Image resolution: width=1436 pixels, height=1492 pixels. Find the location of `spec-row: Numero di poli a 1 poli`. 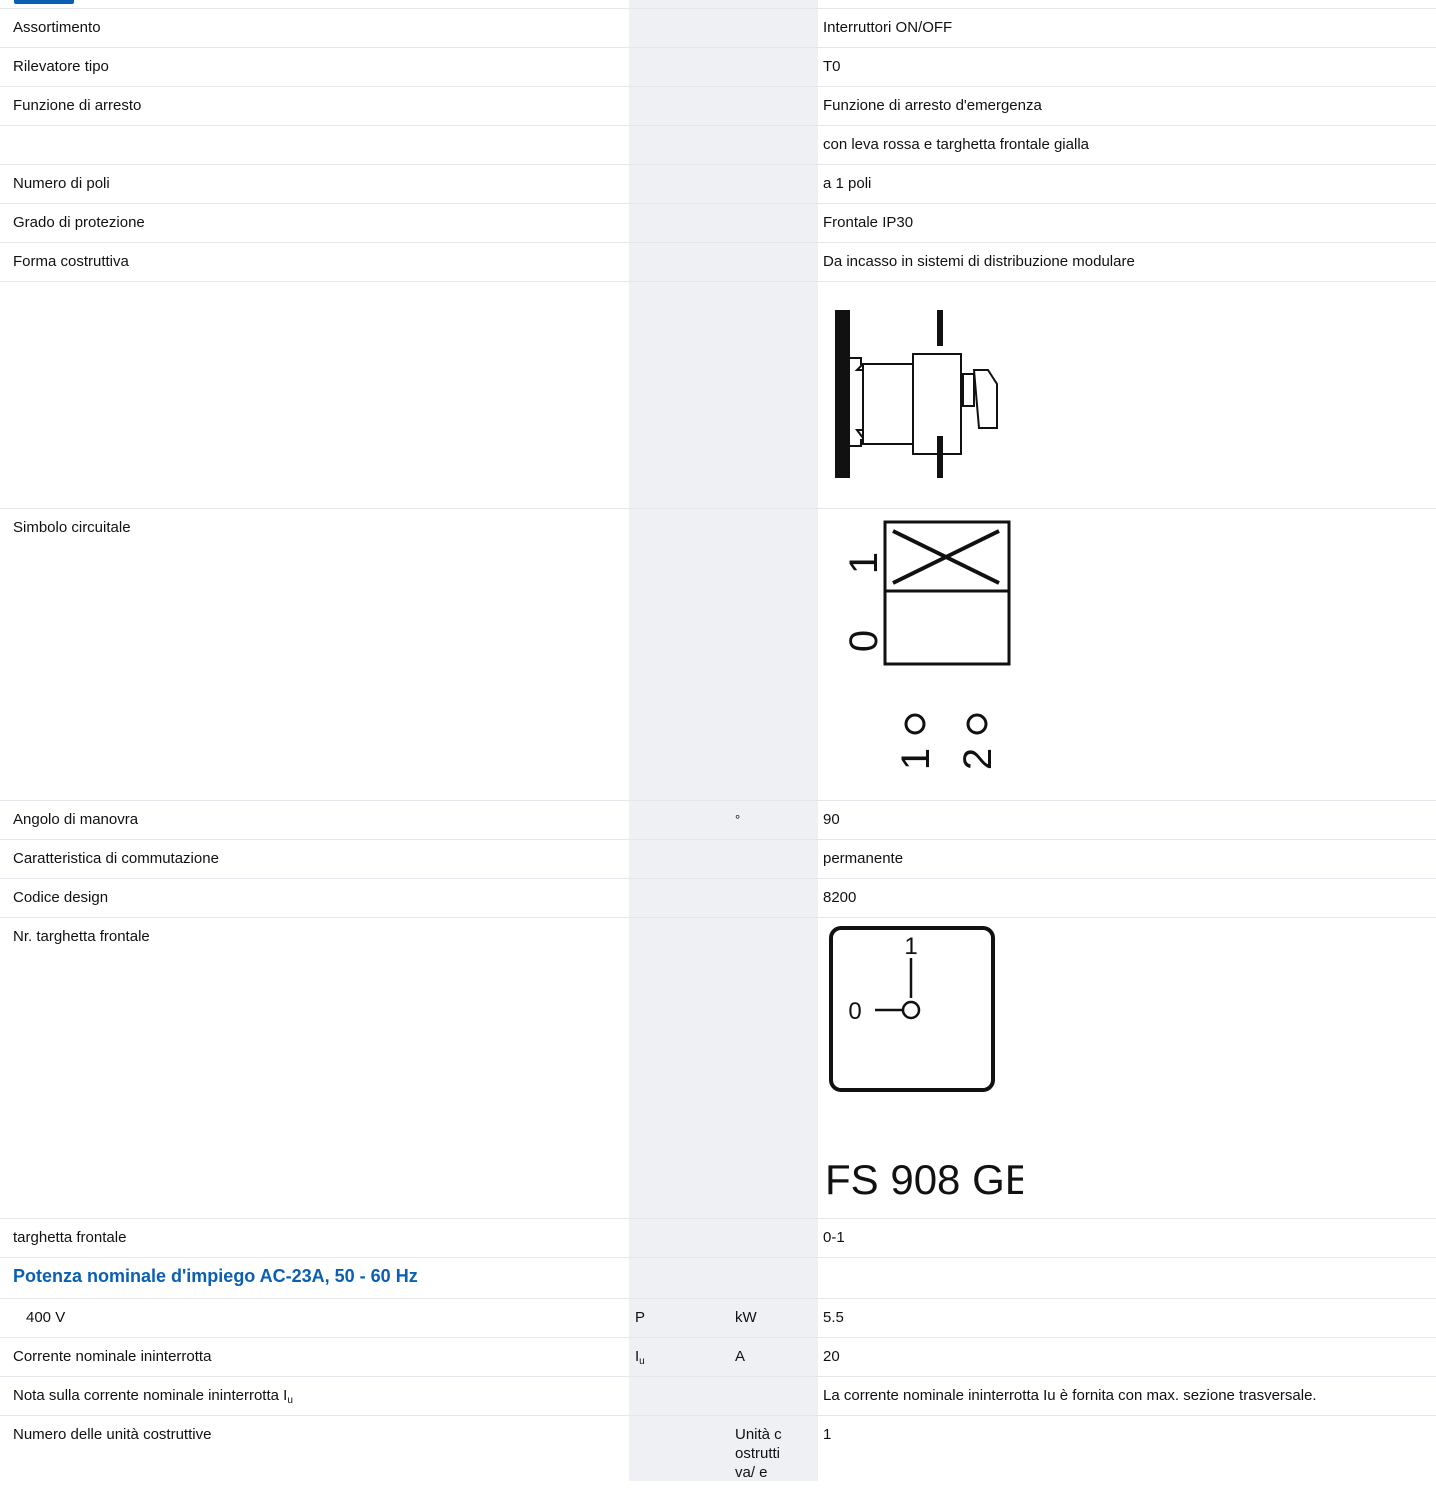

spec-row: Numero di poli a 1 poli is located at coordinates (718, 184).